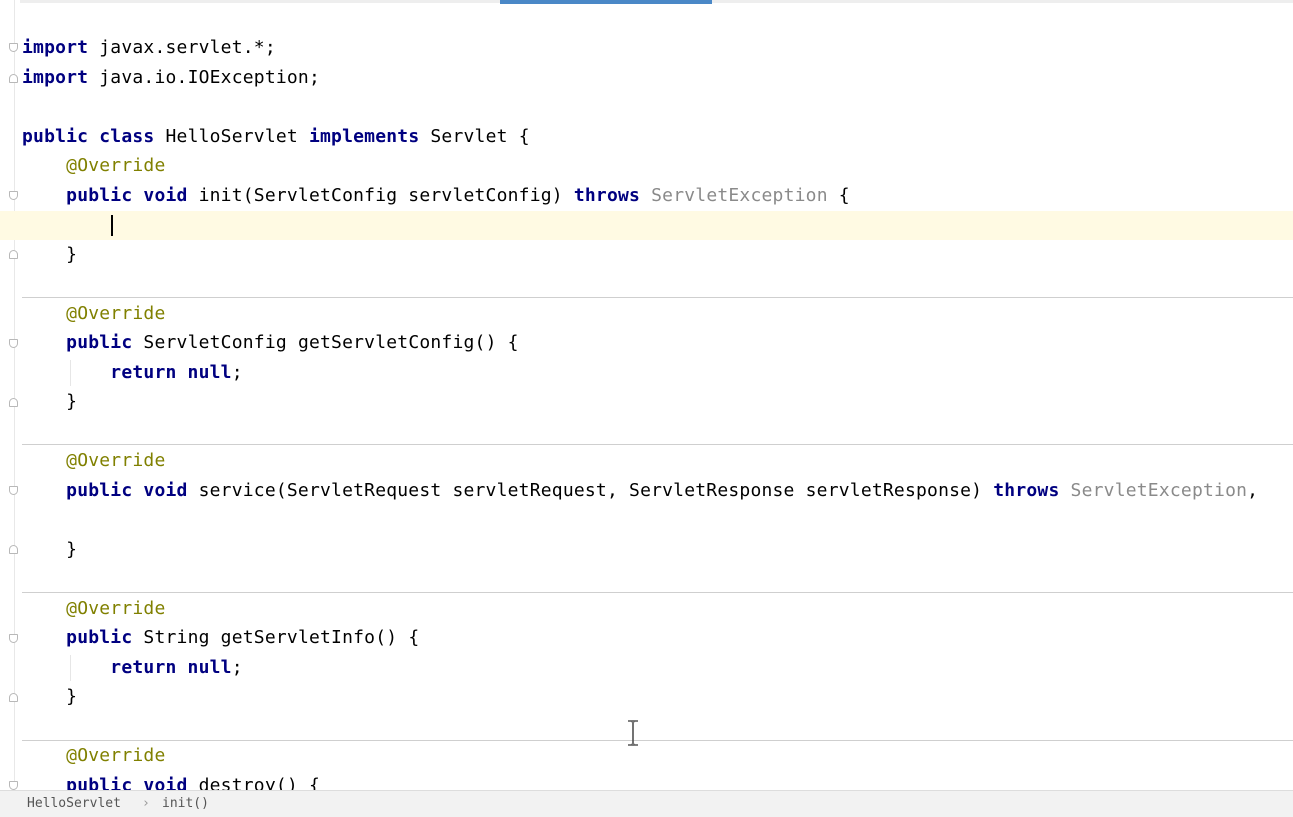 The image size is (1293, 817). What do you see at coordinates (646, 225) in the screenshot?
I see `current-line-highlight` at bounding box center [646, 225].